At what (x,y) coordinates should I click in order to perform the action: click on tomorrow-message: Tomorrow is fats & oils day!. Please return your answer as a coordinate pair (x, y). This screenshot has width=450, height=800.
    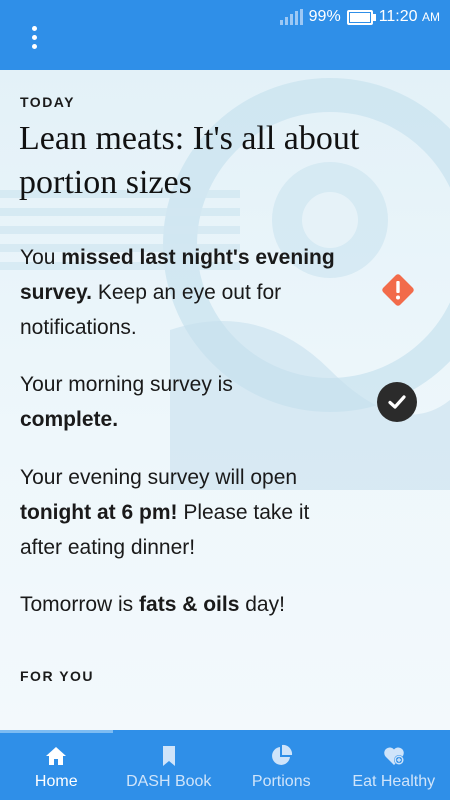
    Looking at the image, I should click on (152, 604).